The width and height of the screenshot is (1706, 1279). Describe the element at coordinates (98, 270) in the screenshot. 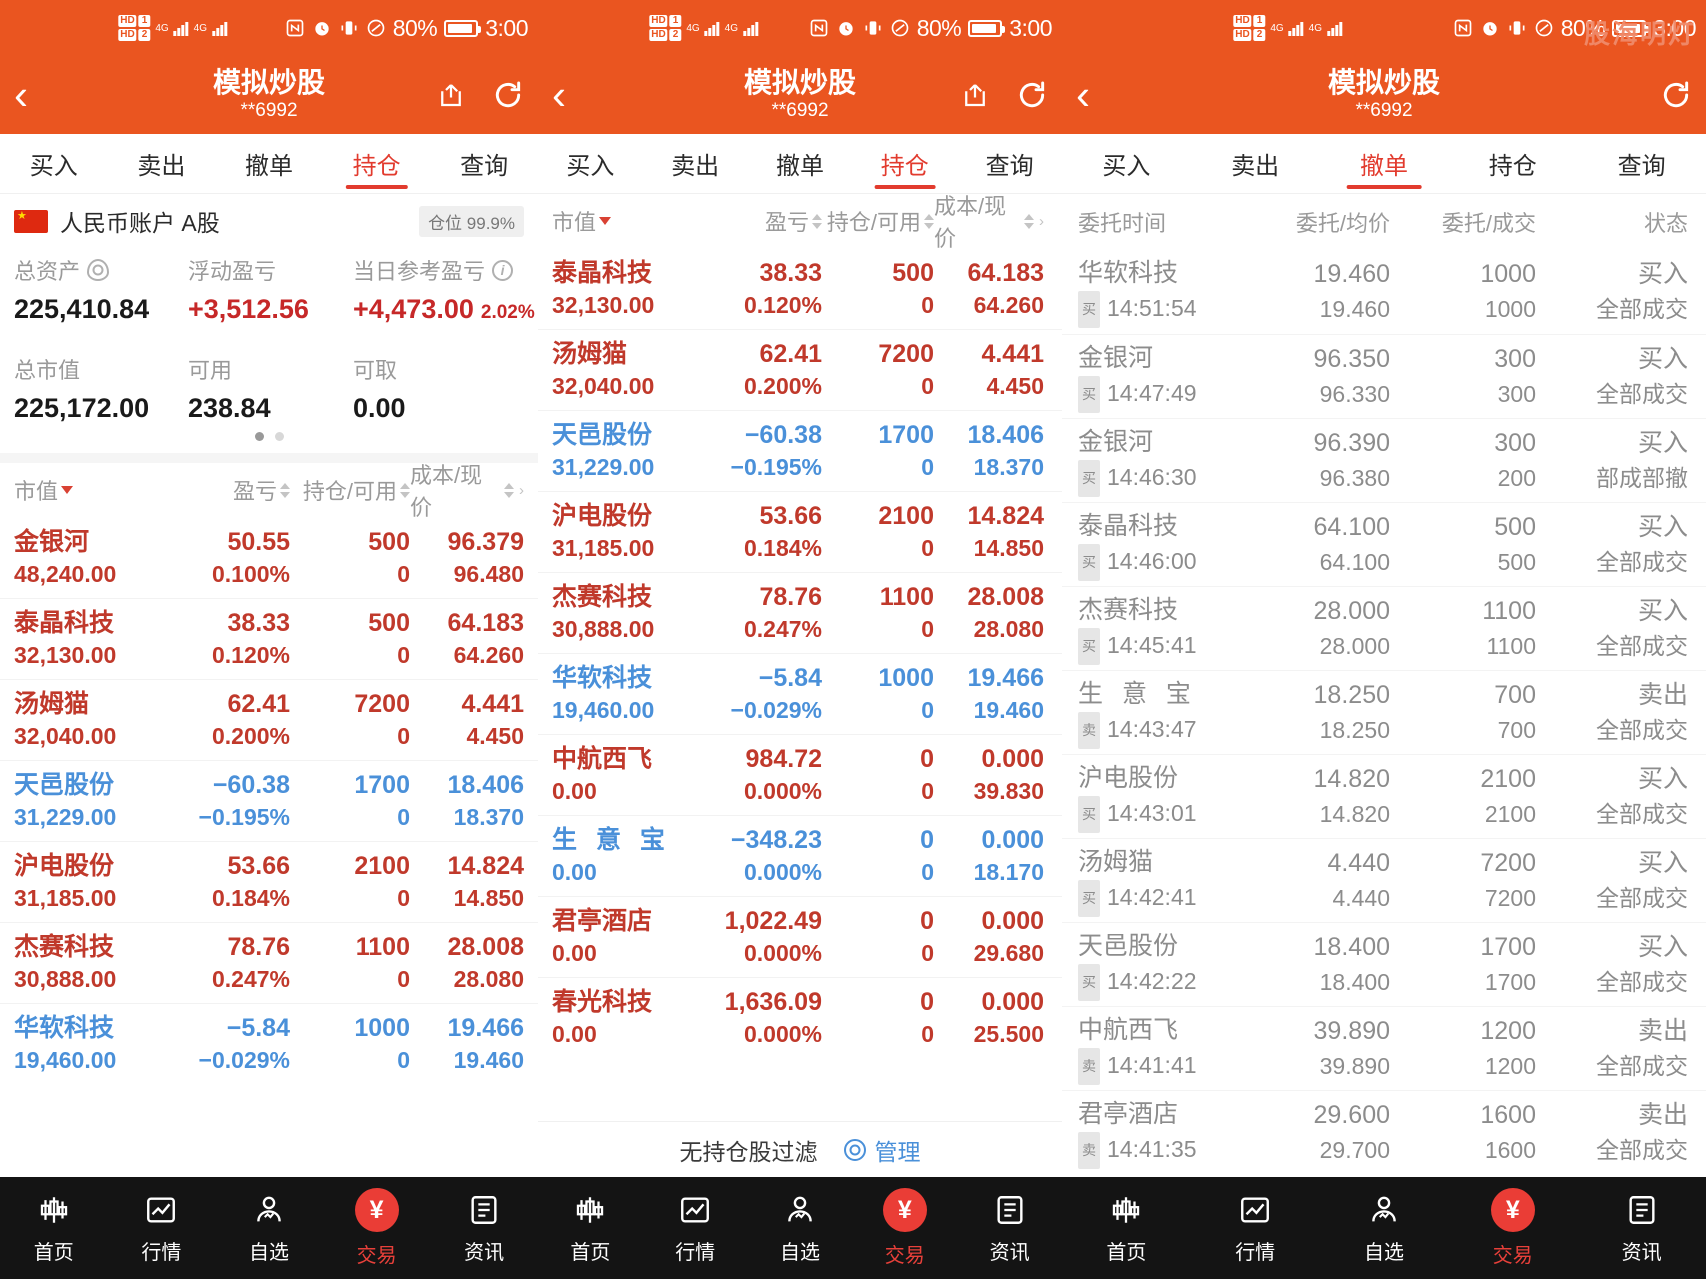

I see `eye-icon` at that location.